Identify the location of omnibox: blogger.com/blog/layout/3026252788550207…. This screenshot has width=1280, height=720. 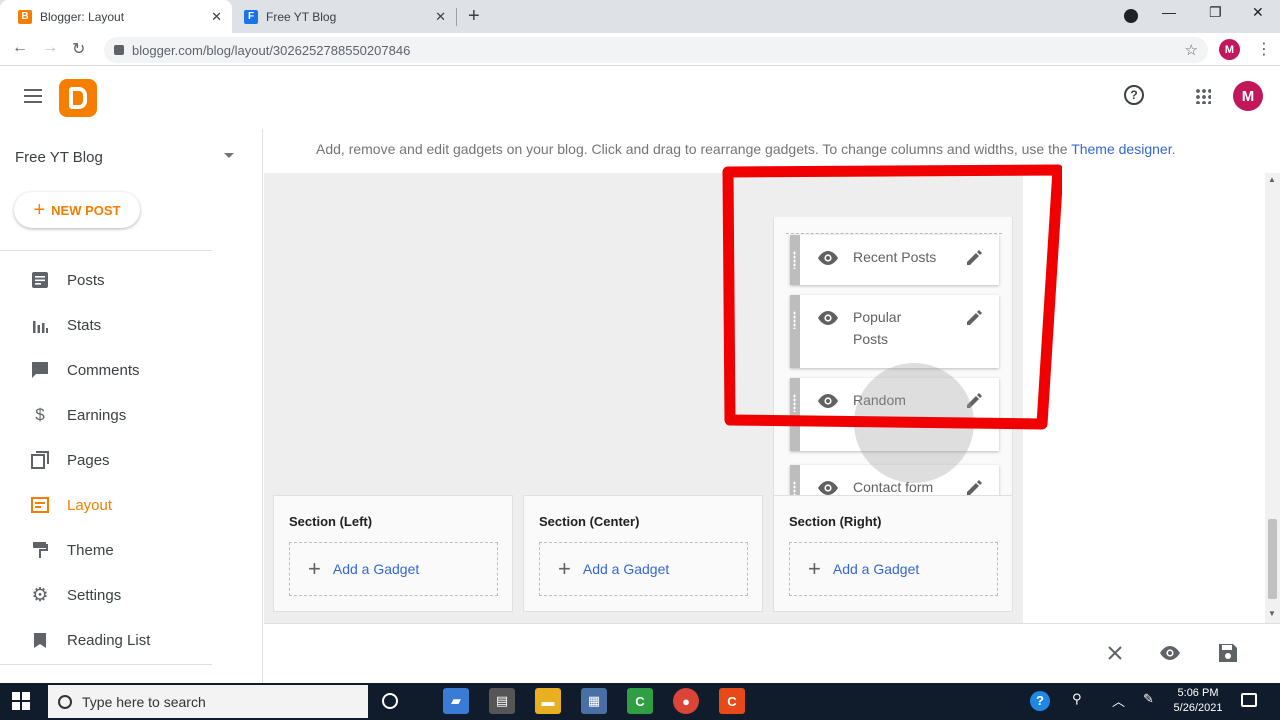
(656, 50).